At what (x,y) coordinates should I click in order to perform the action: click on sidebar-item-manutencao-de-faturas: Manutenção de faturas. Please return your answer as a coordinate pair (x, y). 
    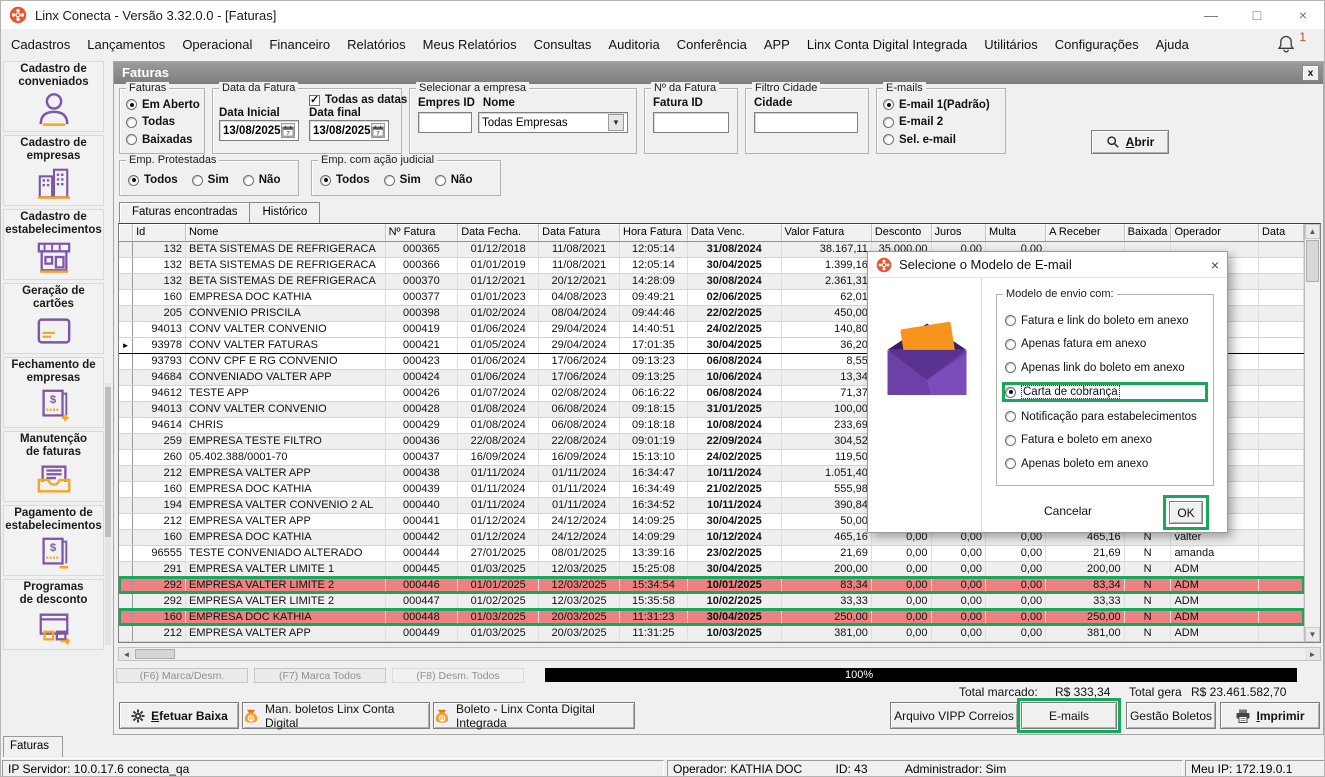
    Looking at the image, I should click on (53, 466).